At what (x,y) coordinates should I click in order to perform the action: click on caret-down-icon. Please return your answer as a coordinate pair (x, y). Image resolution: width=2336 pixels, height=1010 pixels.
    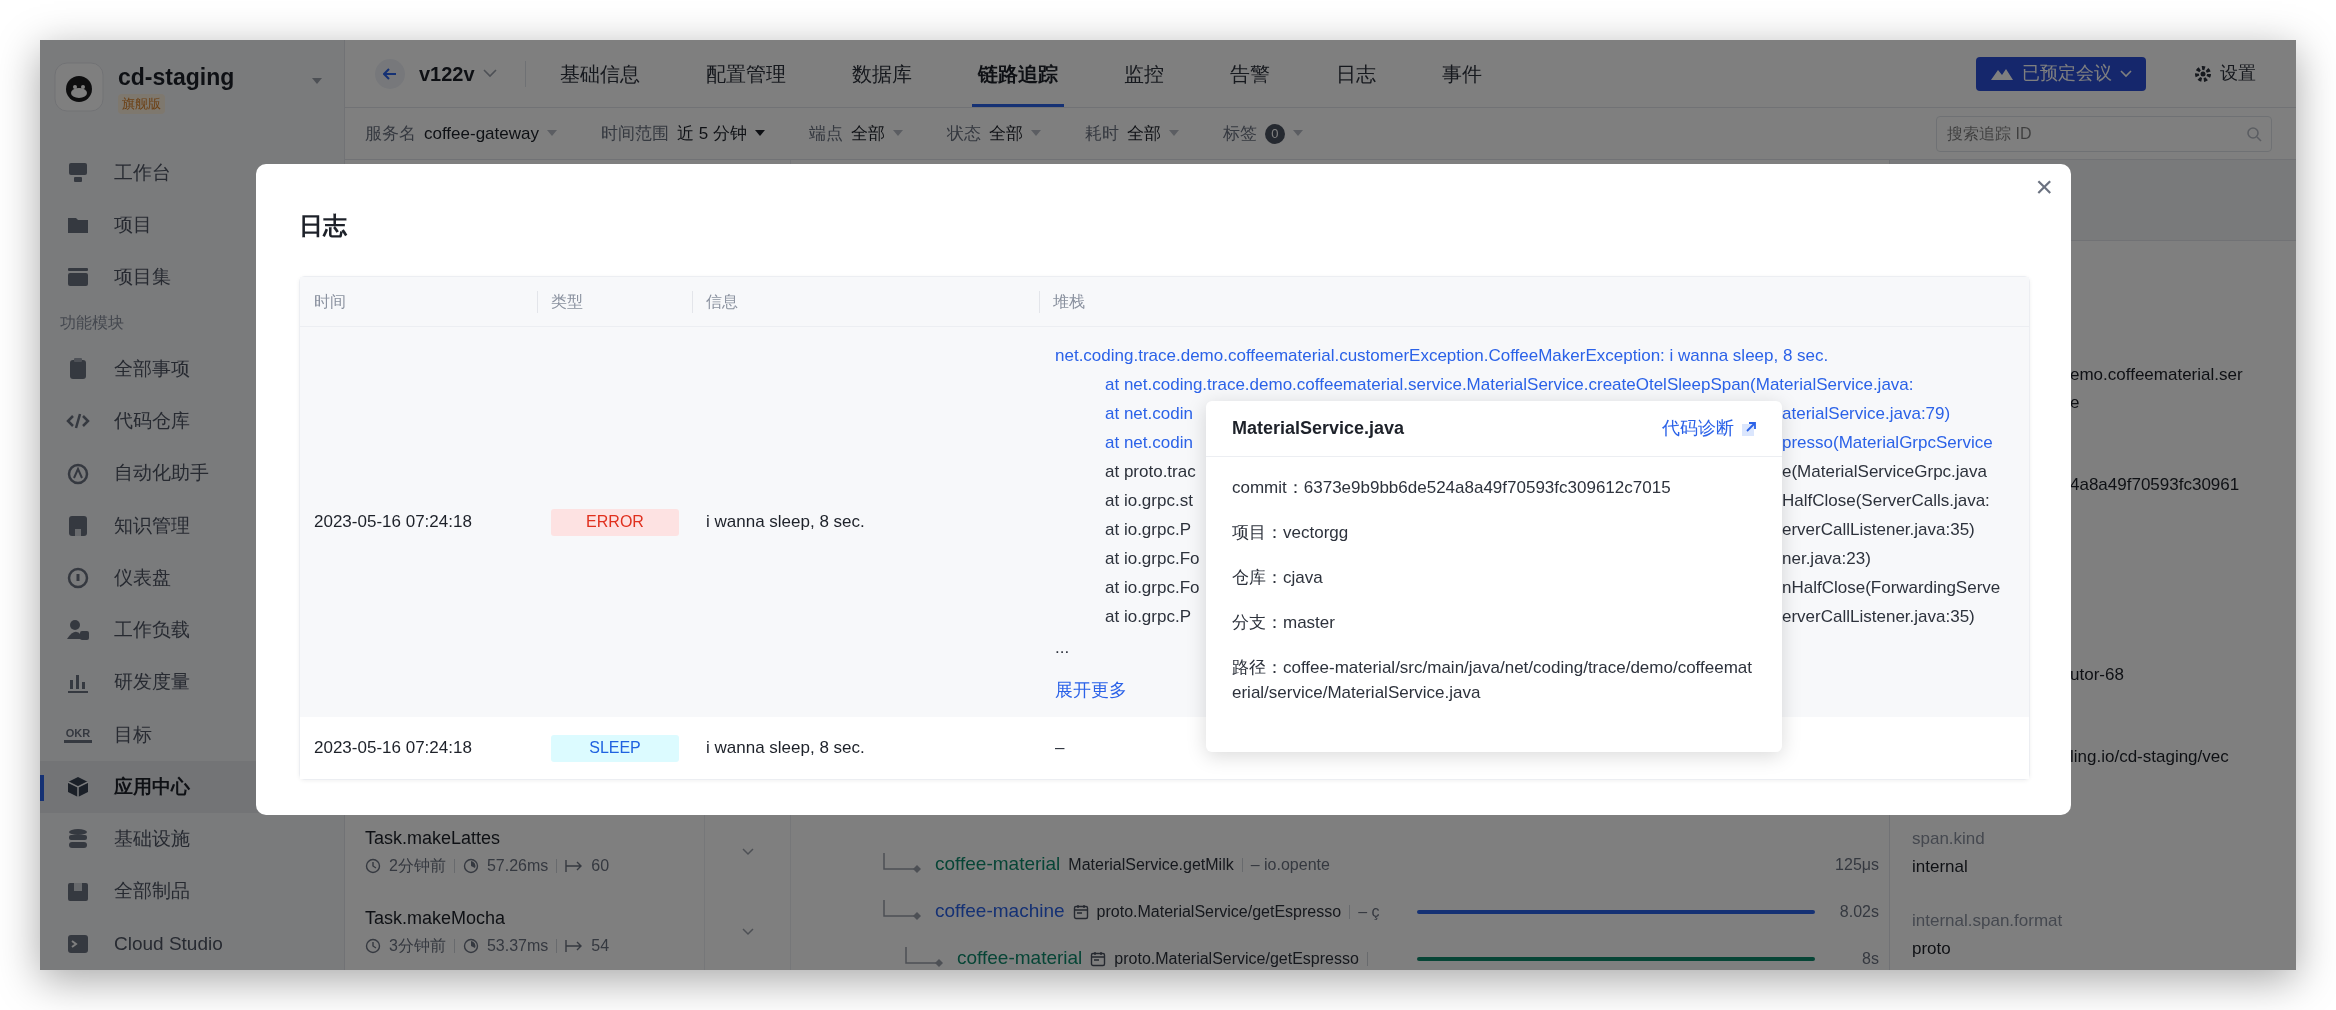
    Looking at the image, I should click on (317, 81).